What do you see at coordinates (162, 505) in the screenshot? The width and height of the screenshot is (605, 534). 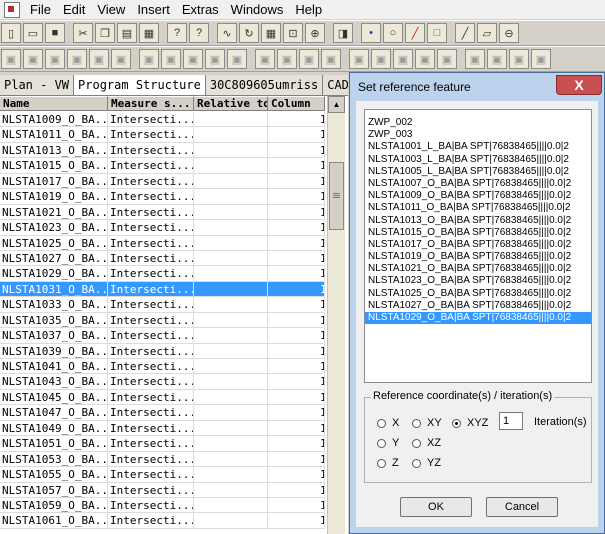 I see `table-row: NLSTA1059_O_BA...Intersecti... 1` at bounding box center [162, 505].